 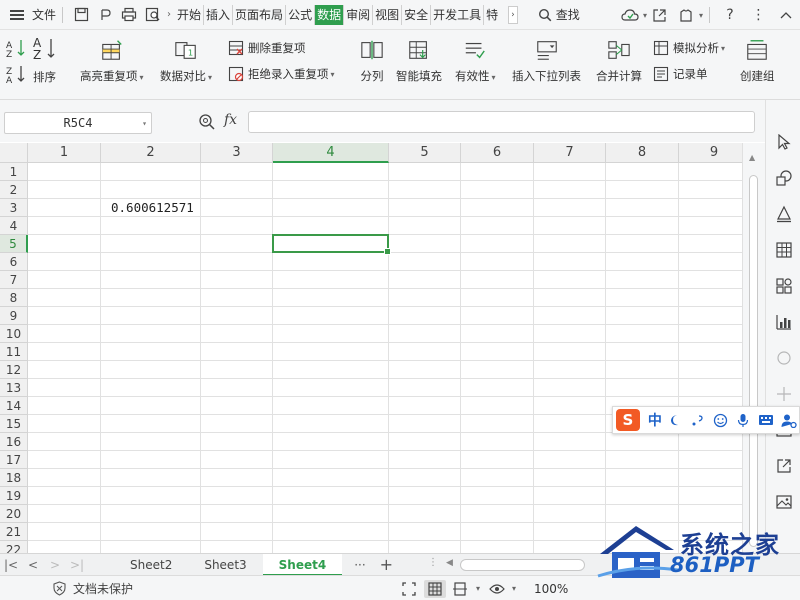 I want to click on row-header: 13, so click(x=14, y=388).